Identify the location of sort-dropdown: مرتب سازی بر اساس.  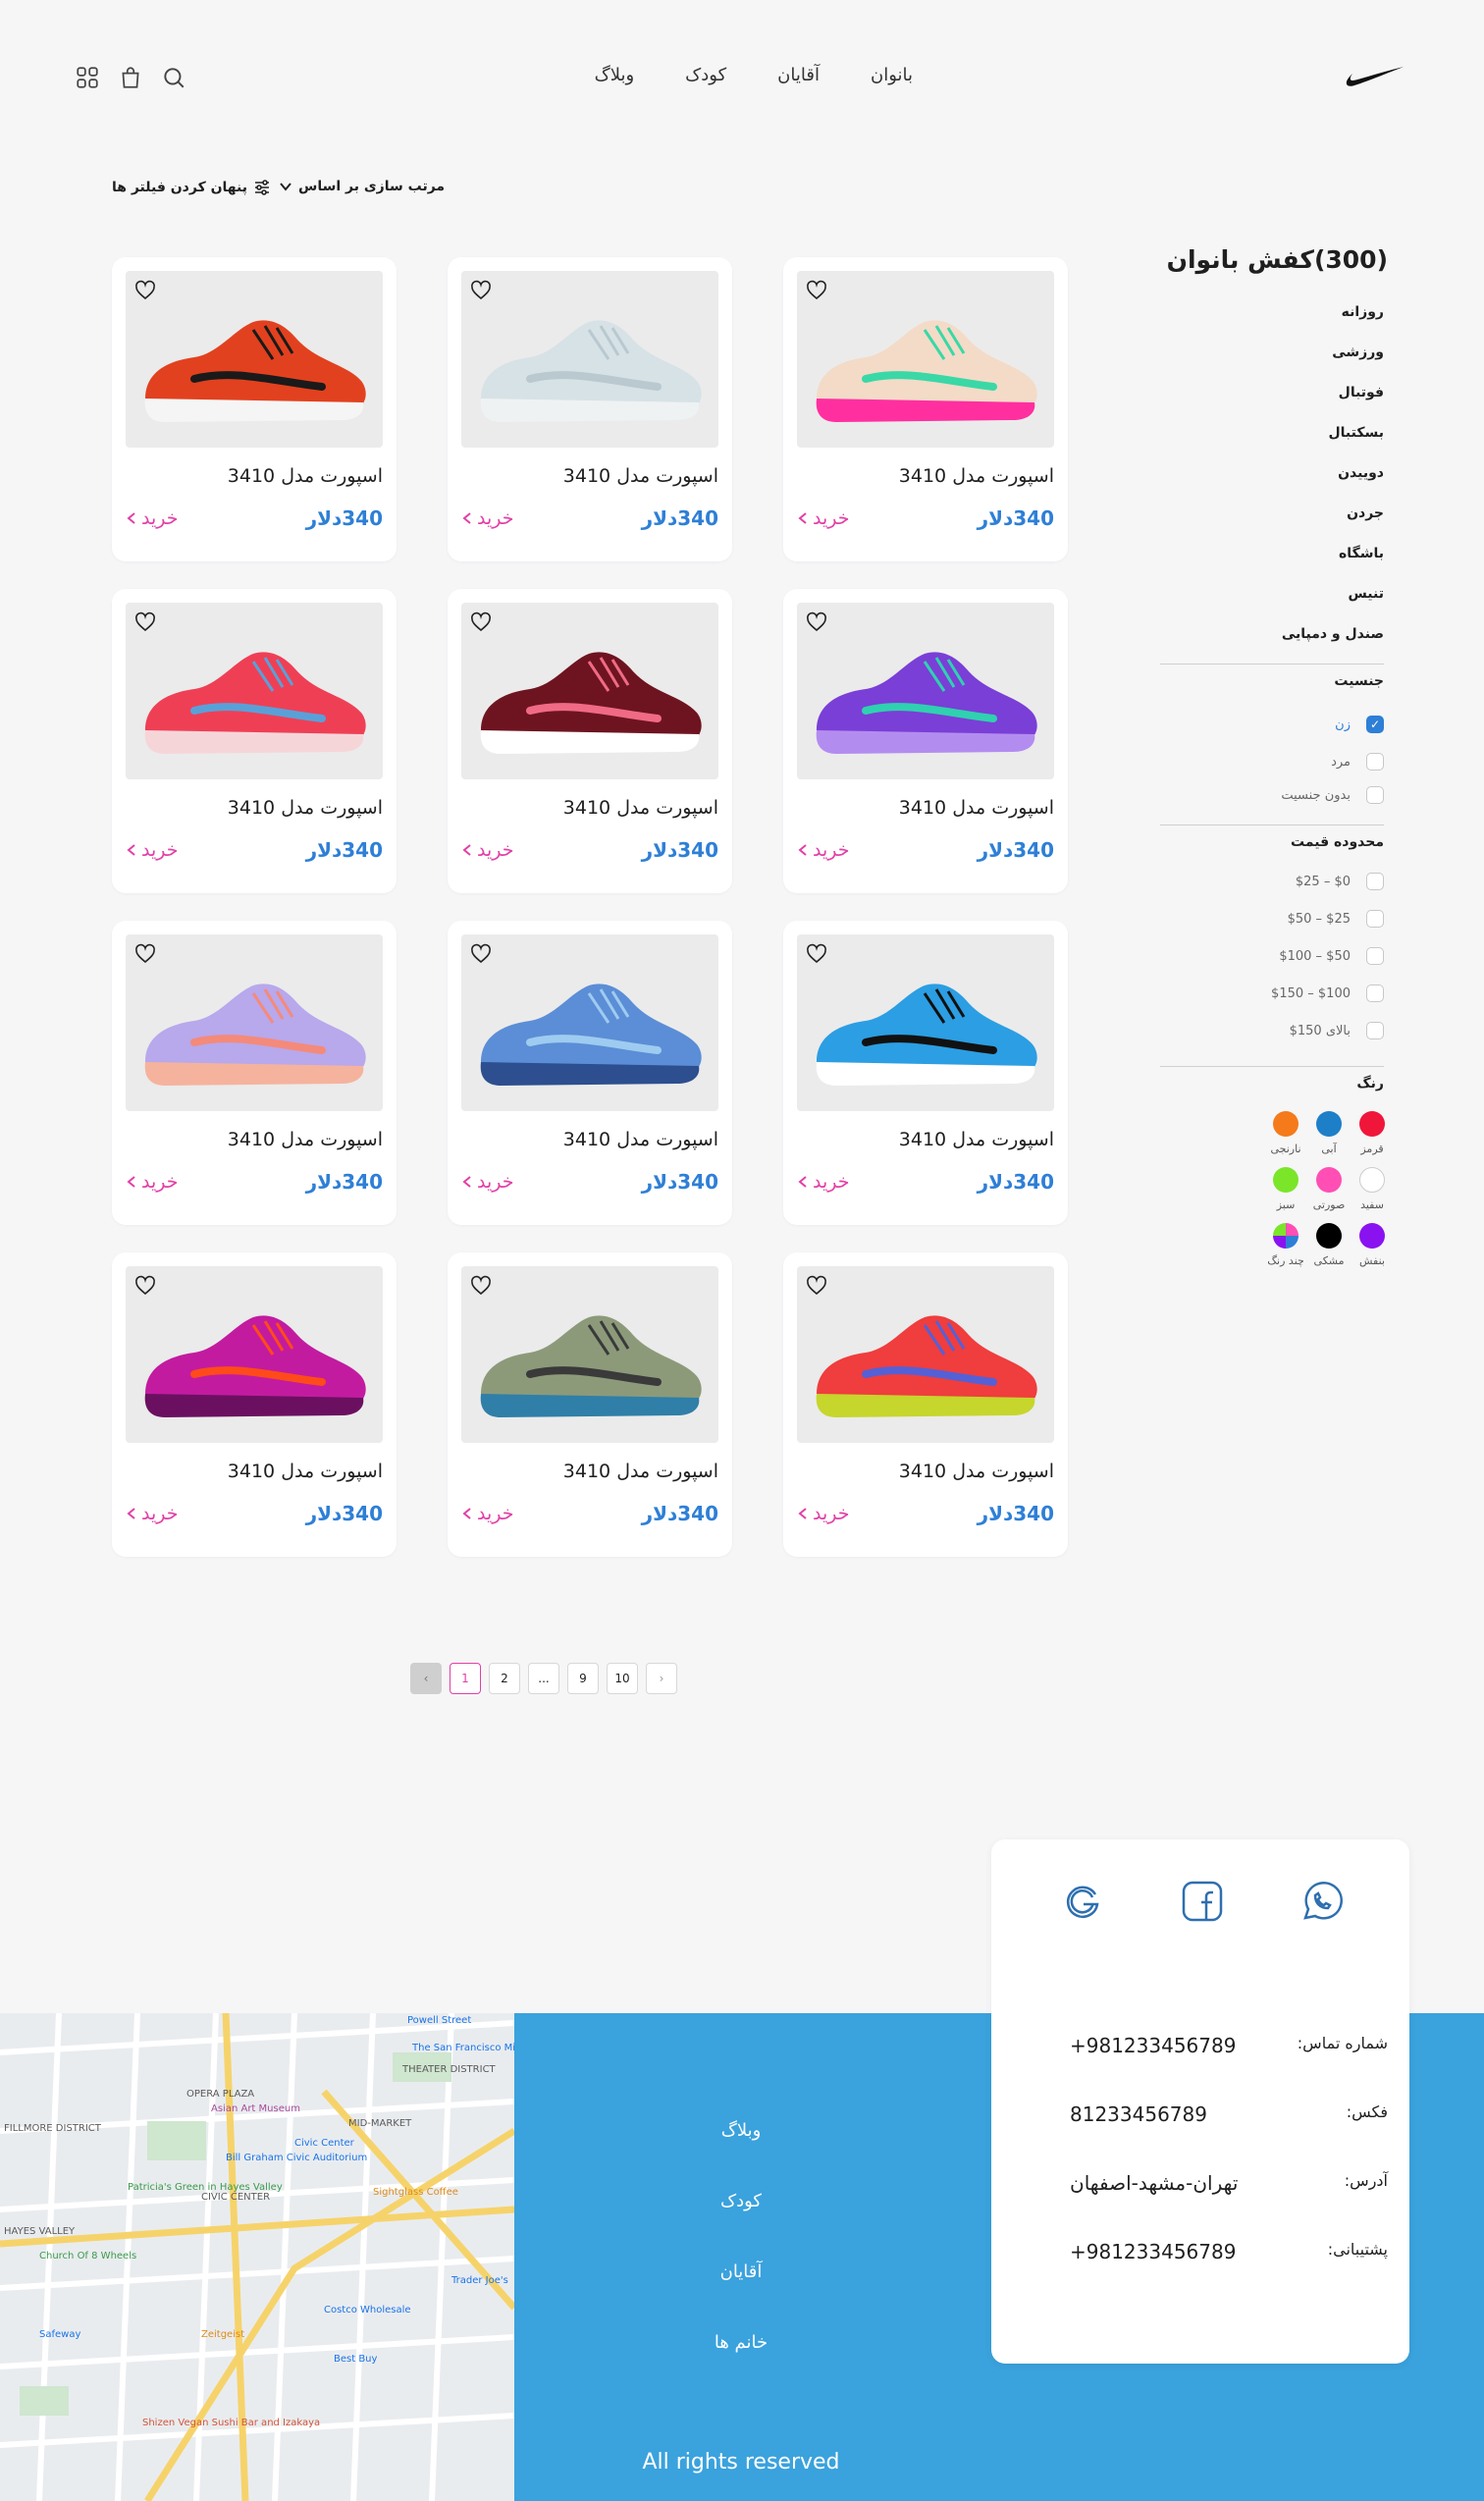
(362, 186).